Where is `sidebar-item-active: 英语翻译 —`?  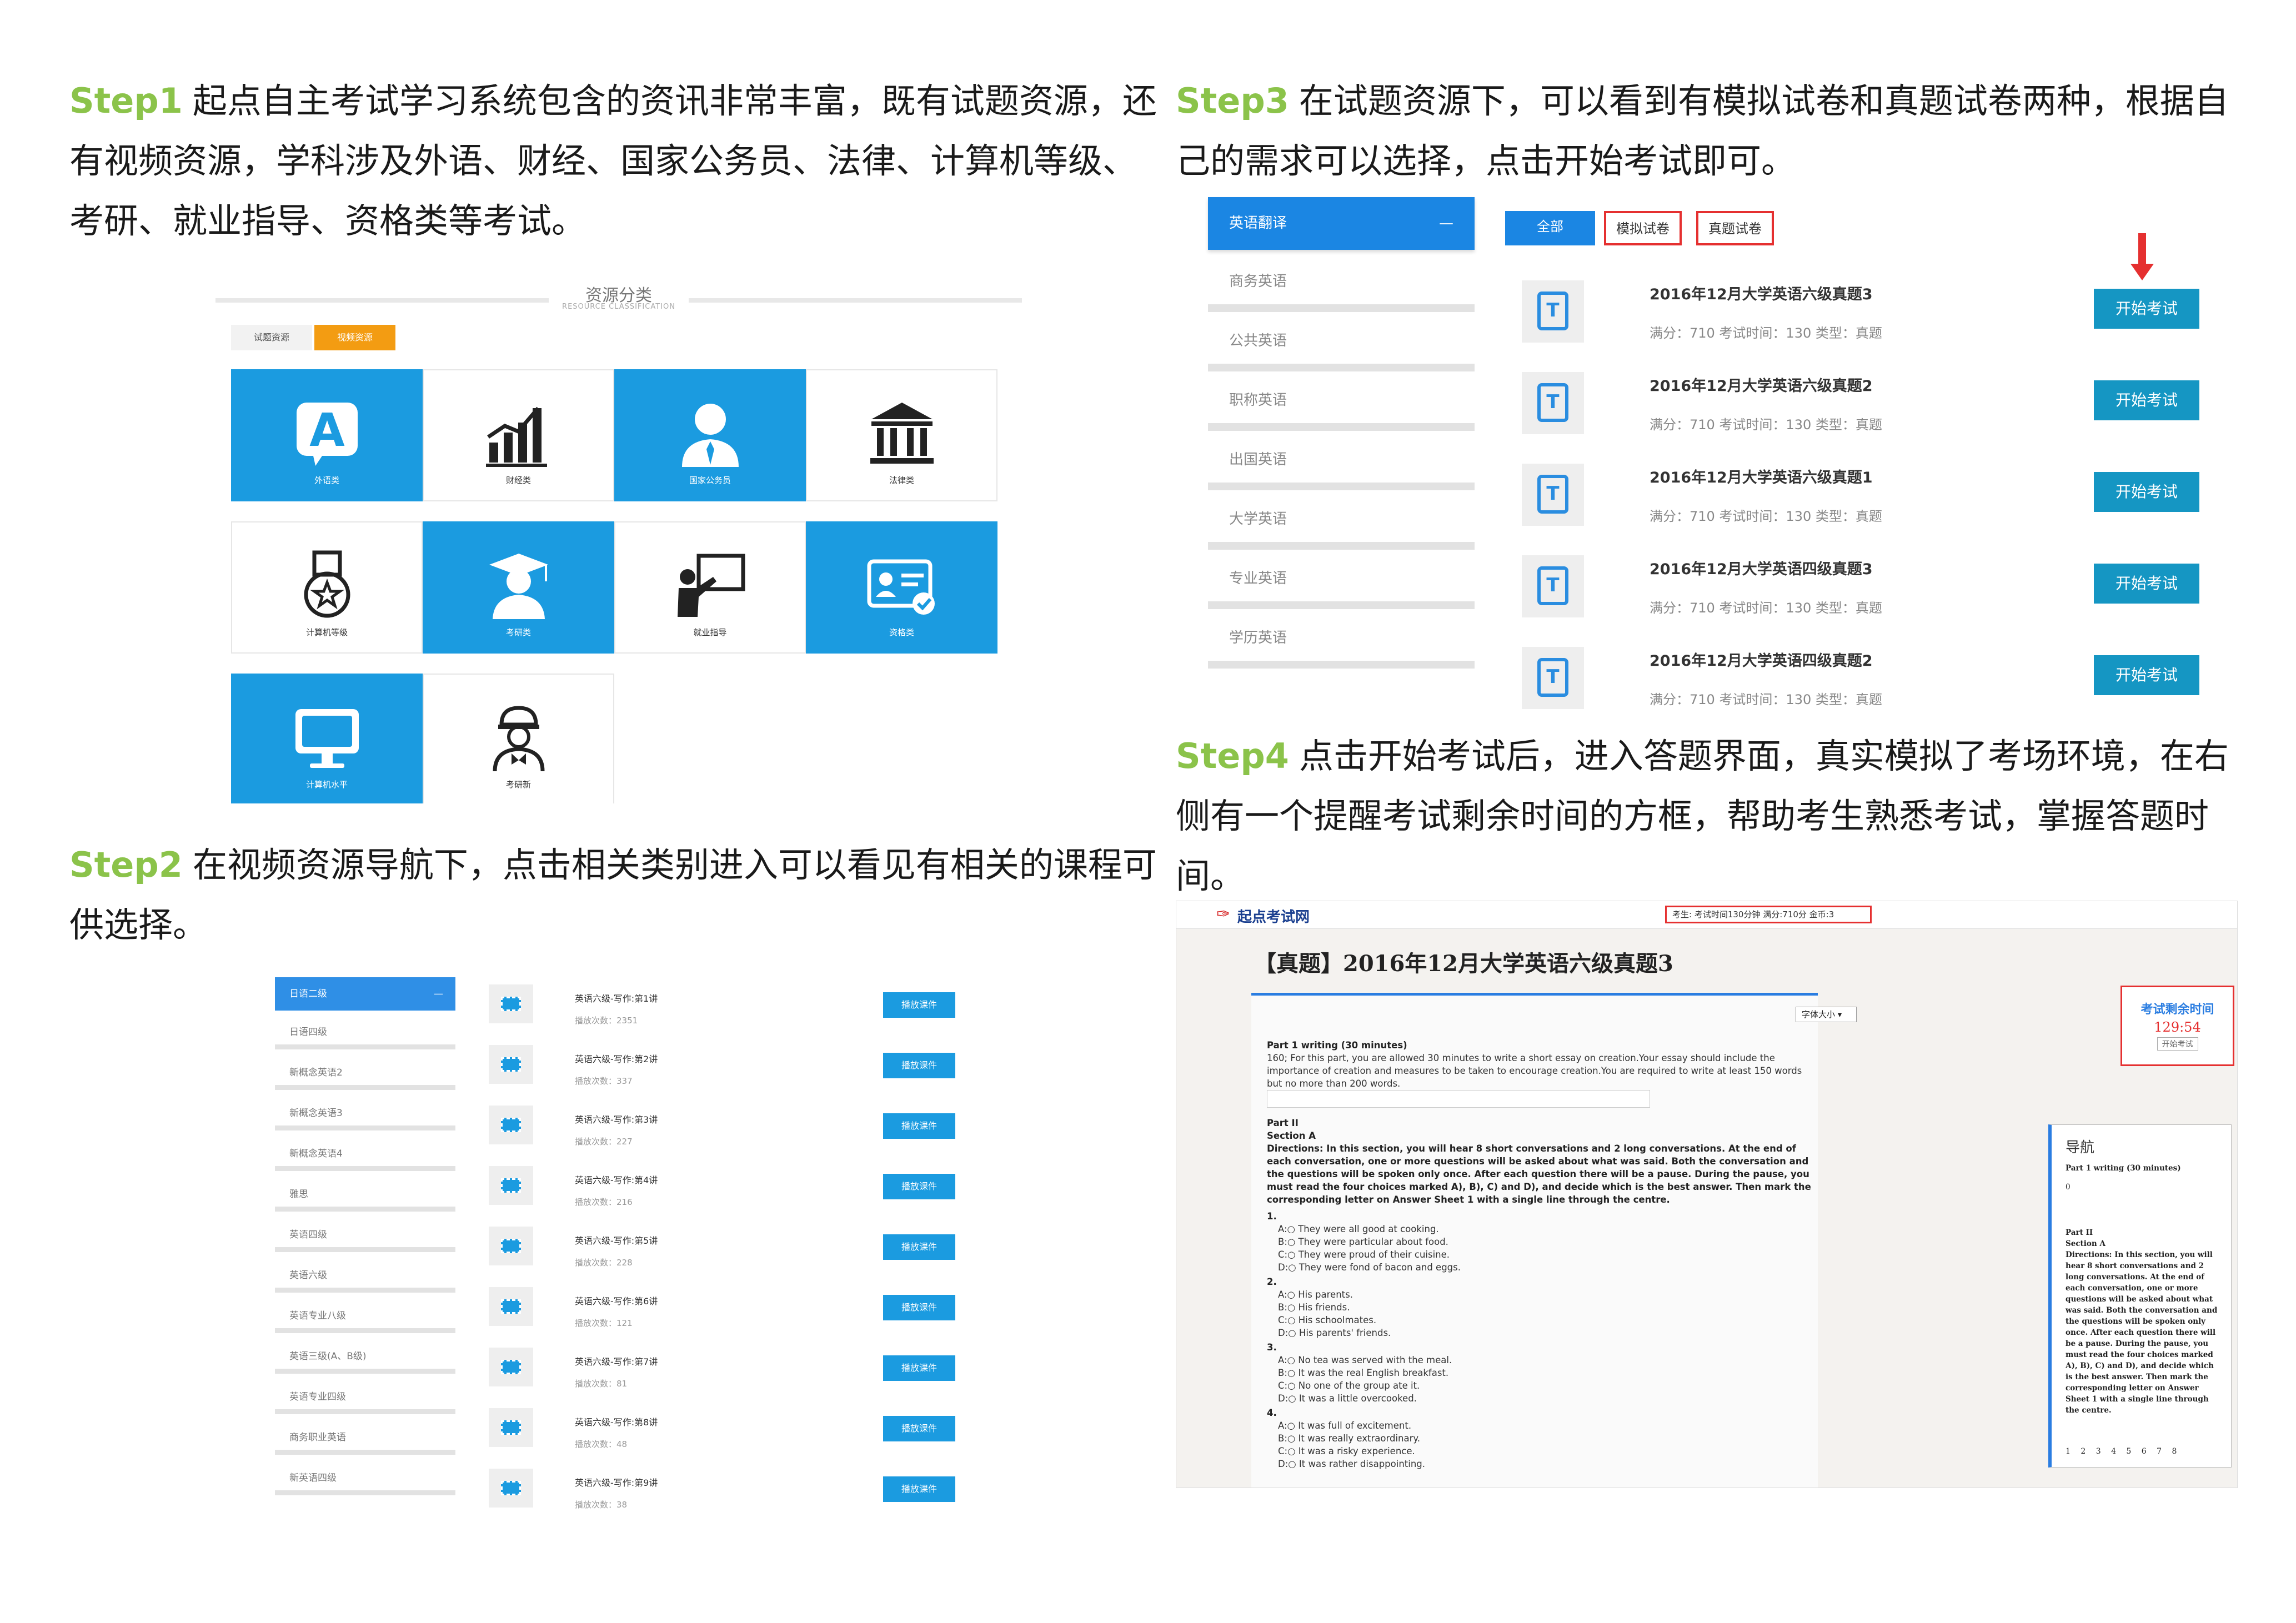
sidebar-item-active: 英语翻译 — is located at coordinates (1341, 224).